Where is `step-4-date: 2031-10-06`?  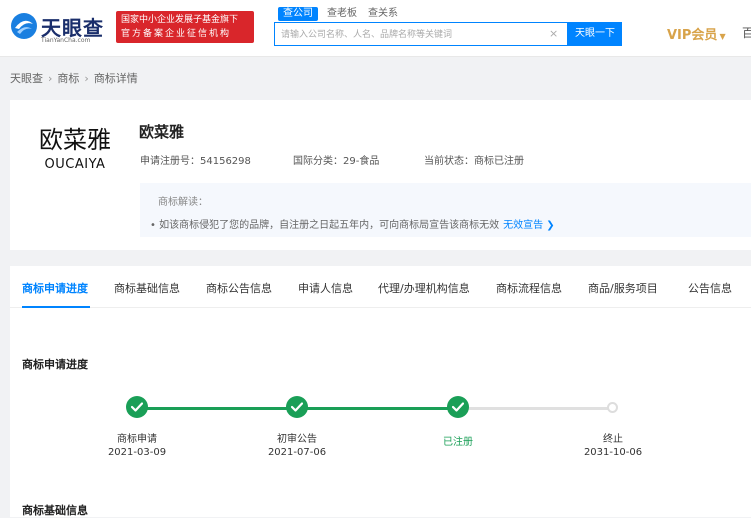
step-4-date: 2031-10-06 is located at coordinates (613, 452).